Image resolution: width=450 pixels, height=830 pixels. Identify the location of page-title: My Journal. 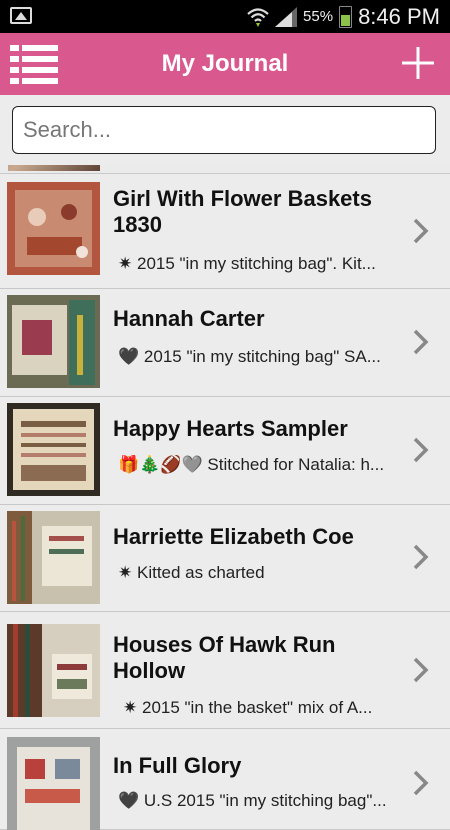
(225, 63).